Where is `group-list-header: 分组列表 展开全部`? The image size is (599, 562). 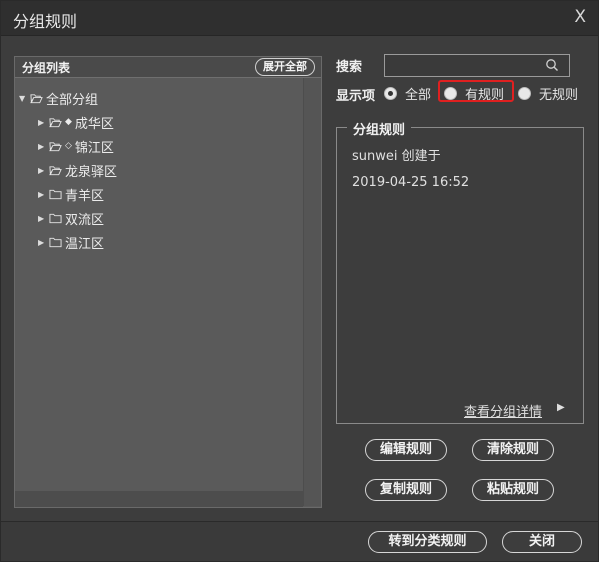
group-list-header: 分组列表 展开全部 is located at coordinates (168, 67).